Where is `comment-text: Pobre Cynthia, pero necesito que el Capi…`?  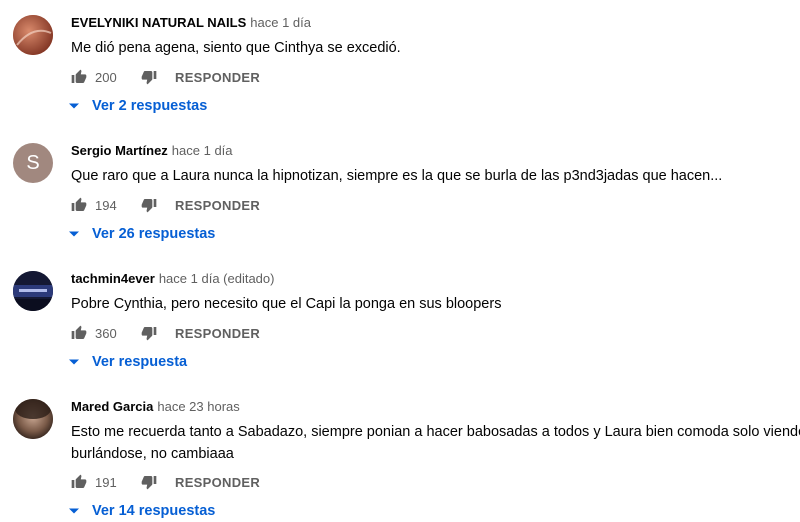 comment-text: Pobre Cynthia, pero necesito que el Capi… is located at coordinates (435, 304).